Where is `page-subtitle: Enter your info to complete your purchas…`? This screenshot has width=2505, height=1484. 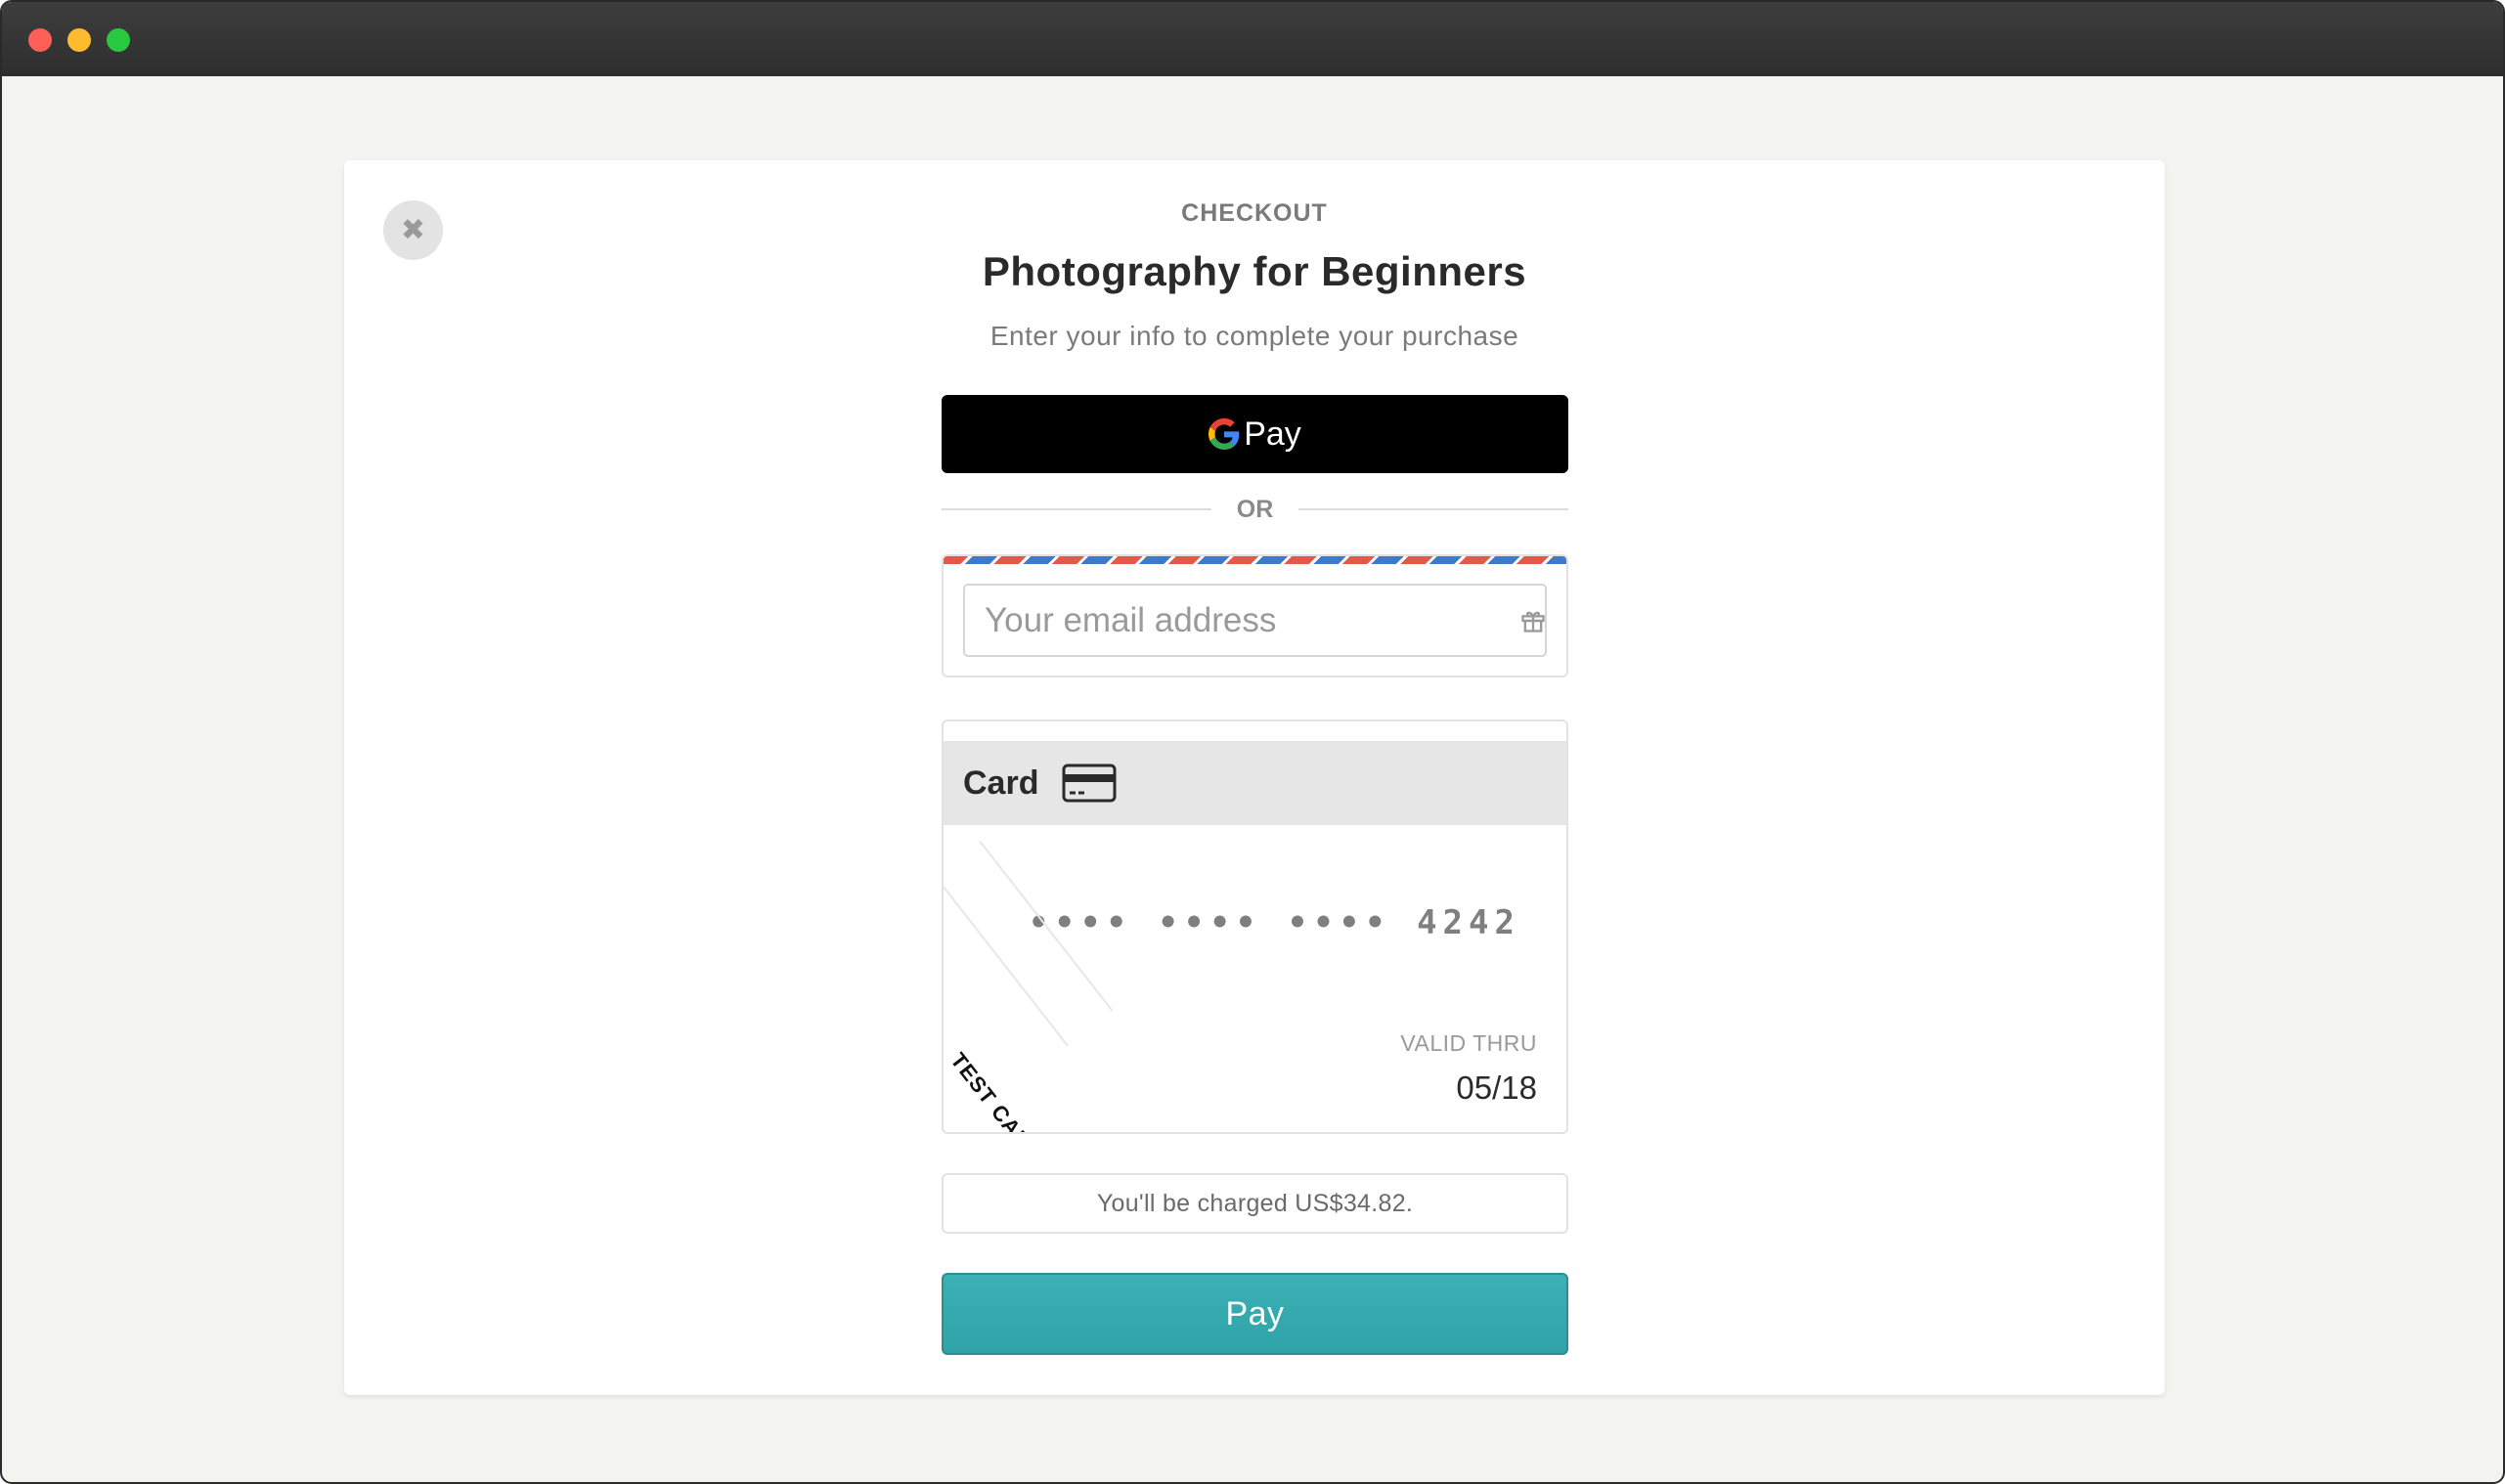 page-subtitle: Enter your info to complete your purchas… is located at coordinates (1254, 336).